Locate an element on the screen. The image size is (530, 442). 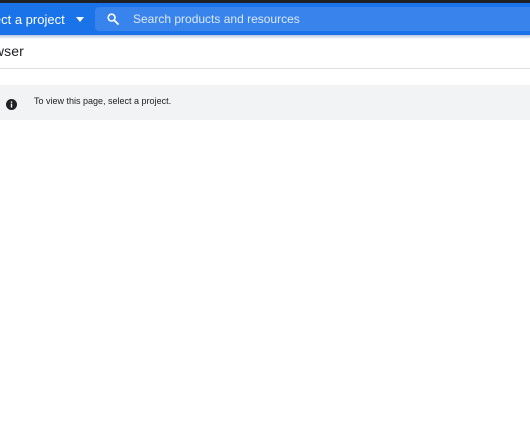
header-shadow is located at coordinates (265, 37).